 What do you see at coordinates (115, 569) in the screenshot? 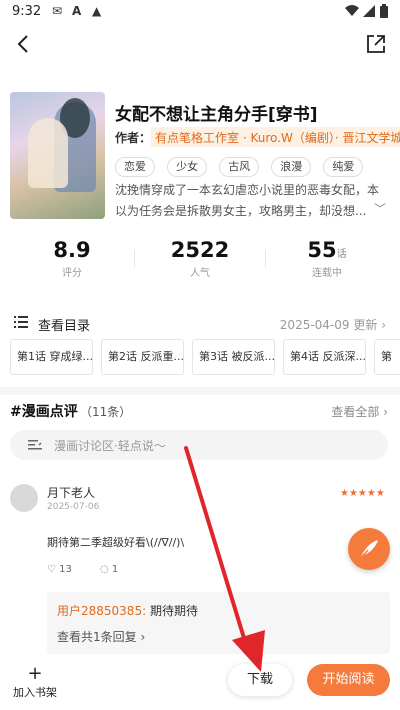
I see `comment-count: 1` at bounding box center [115, 569].